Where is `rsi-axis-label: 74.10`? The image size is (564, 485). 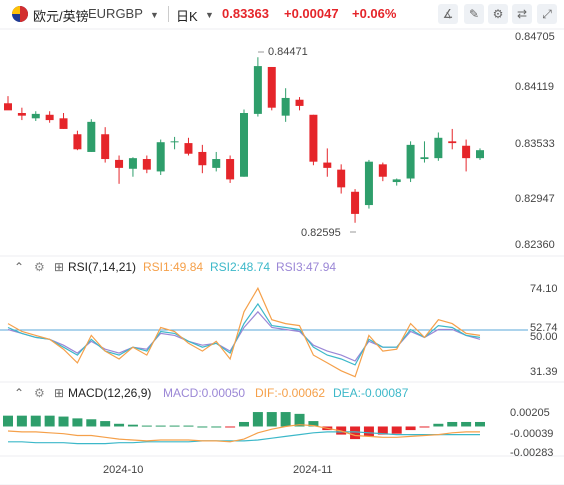 rsi-axis-label: 74.10 is located at coordinates (544, 289).